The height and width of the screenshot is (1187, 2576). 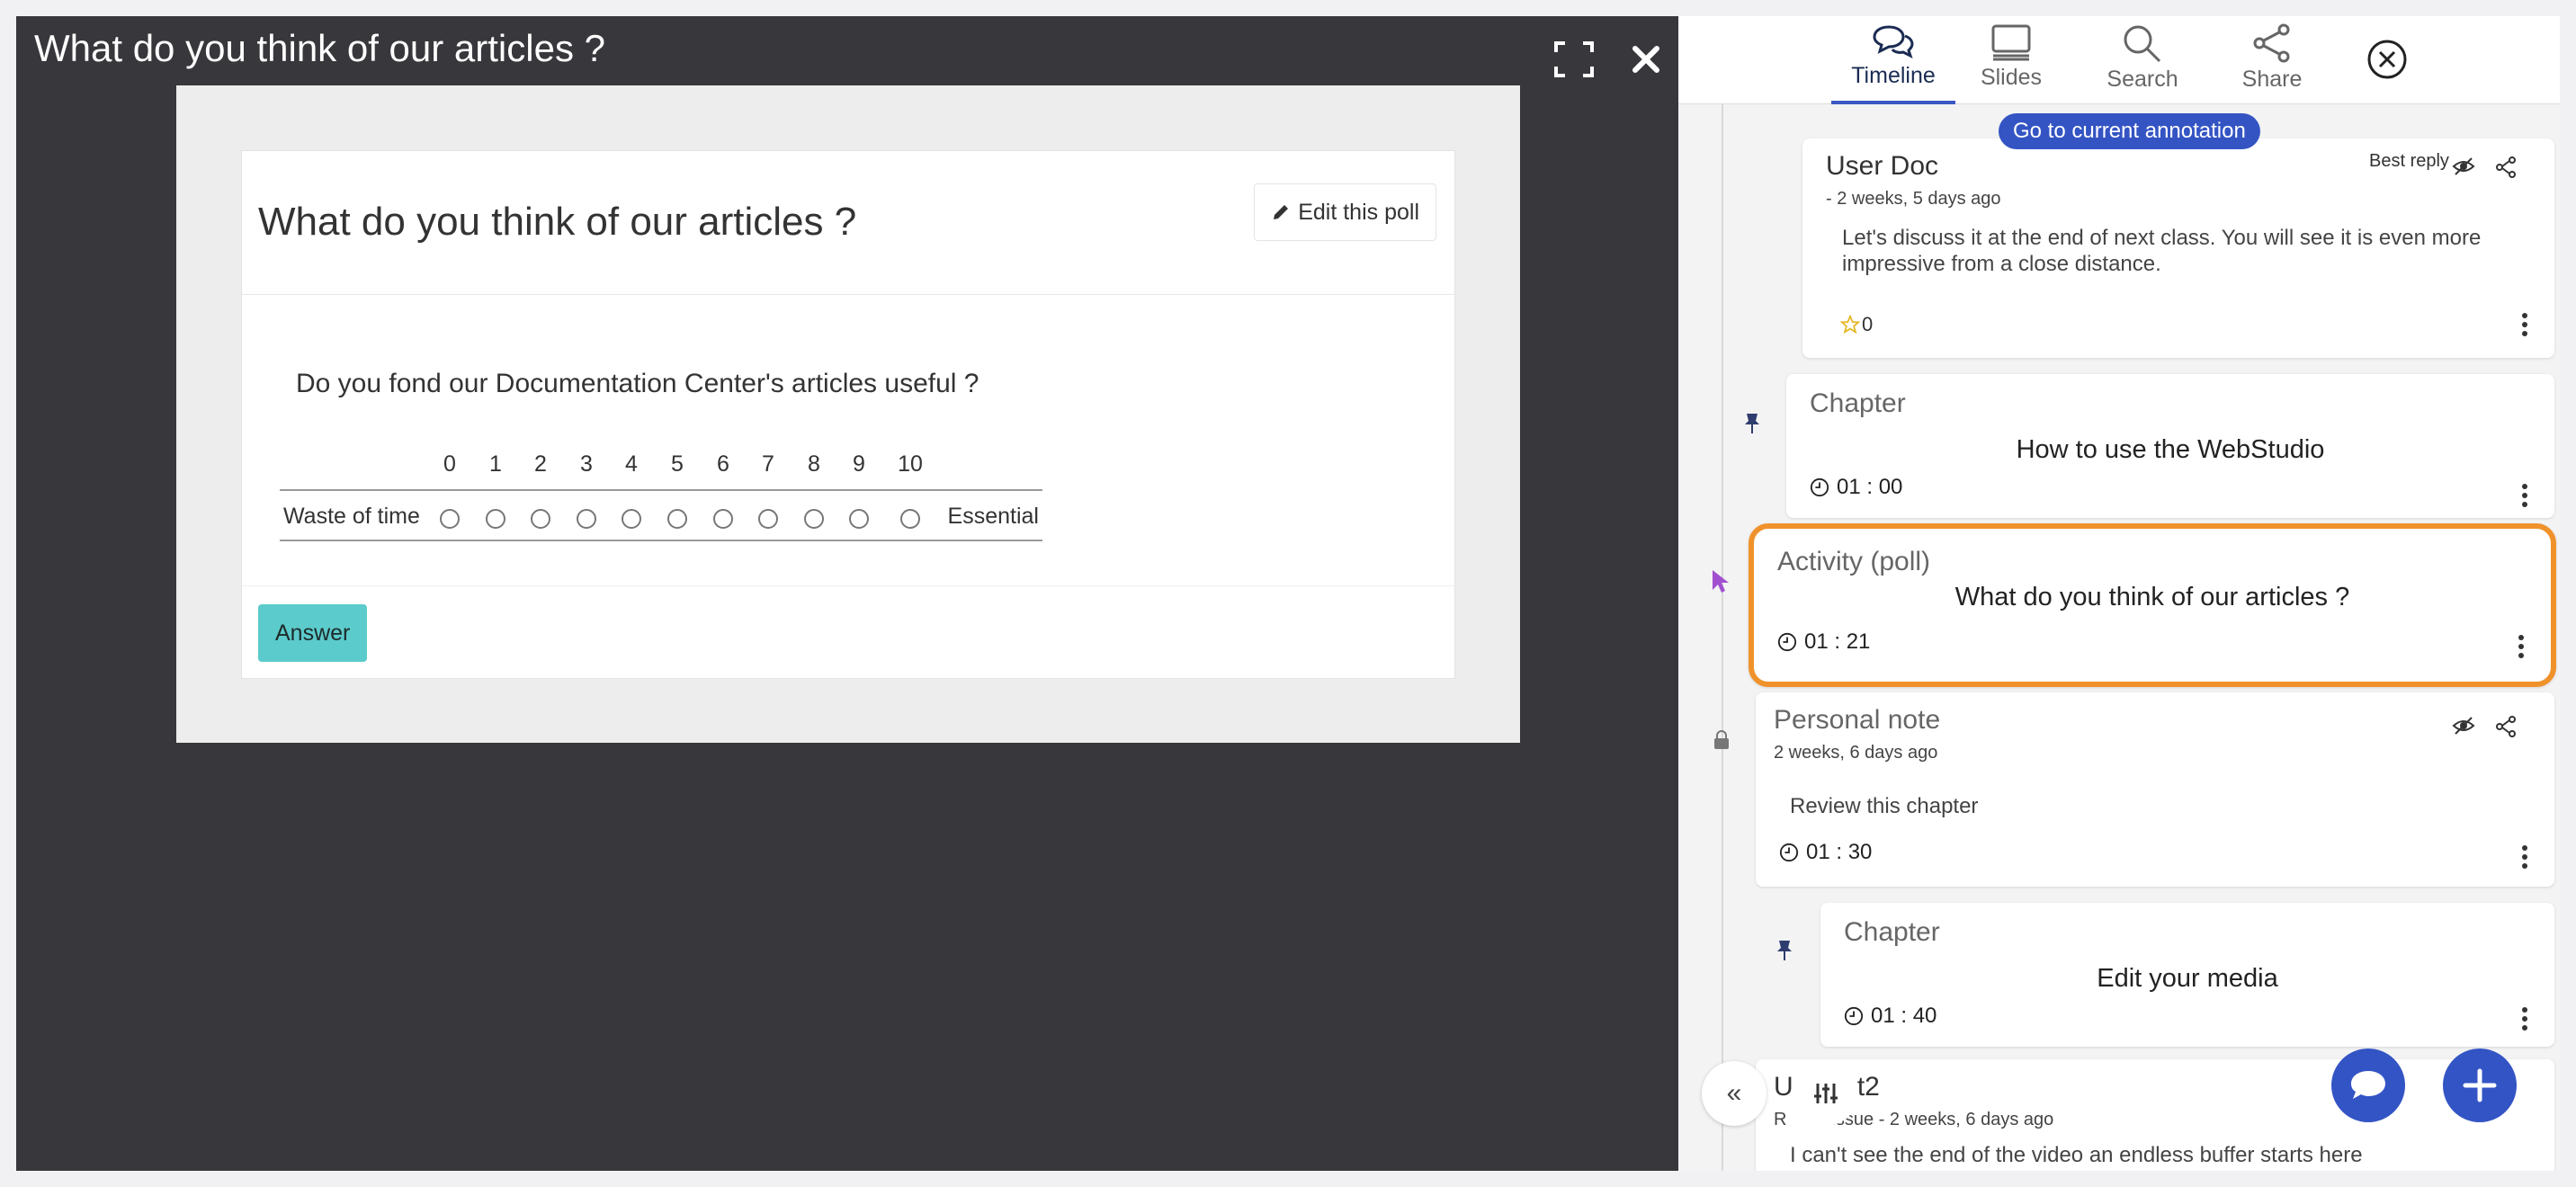 I want to click on pencil-icon, so click(x=1281, y=212).